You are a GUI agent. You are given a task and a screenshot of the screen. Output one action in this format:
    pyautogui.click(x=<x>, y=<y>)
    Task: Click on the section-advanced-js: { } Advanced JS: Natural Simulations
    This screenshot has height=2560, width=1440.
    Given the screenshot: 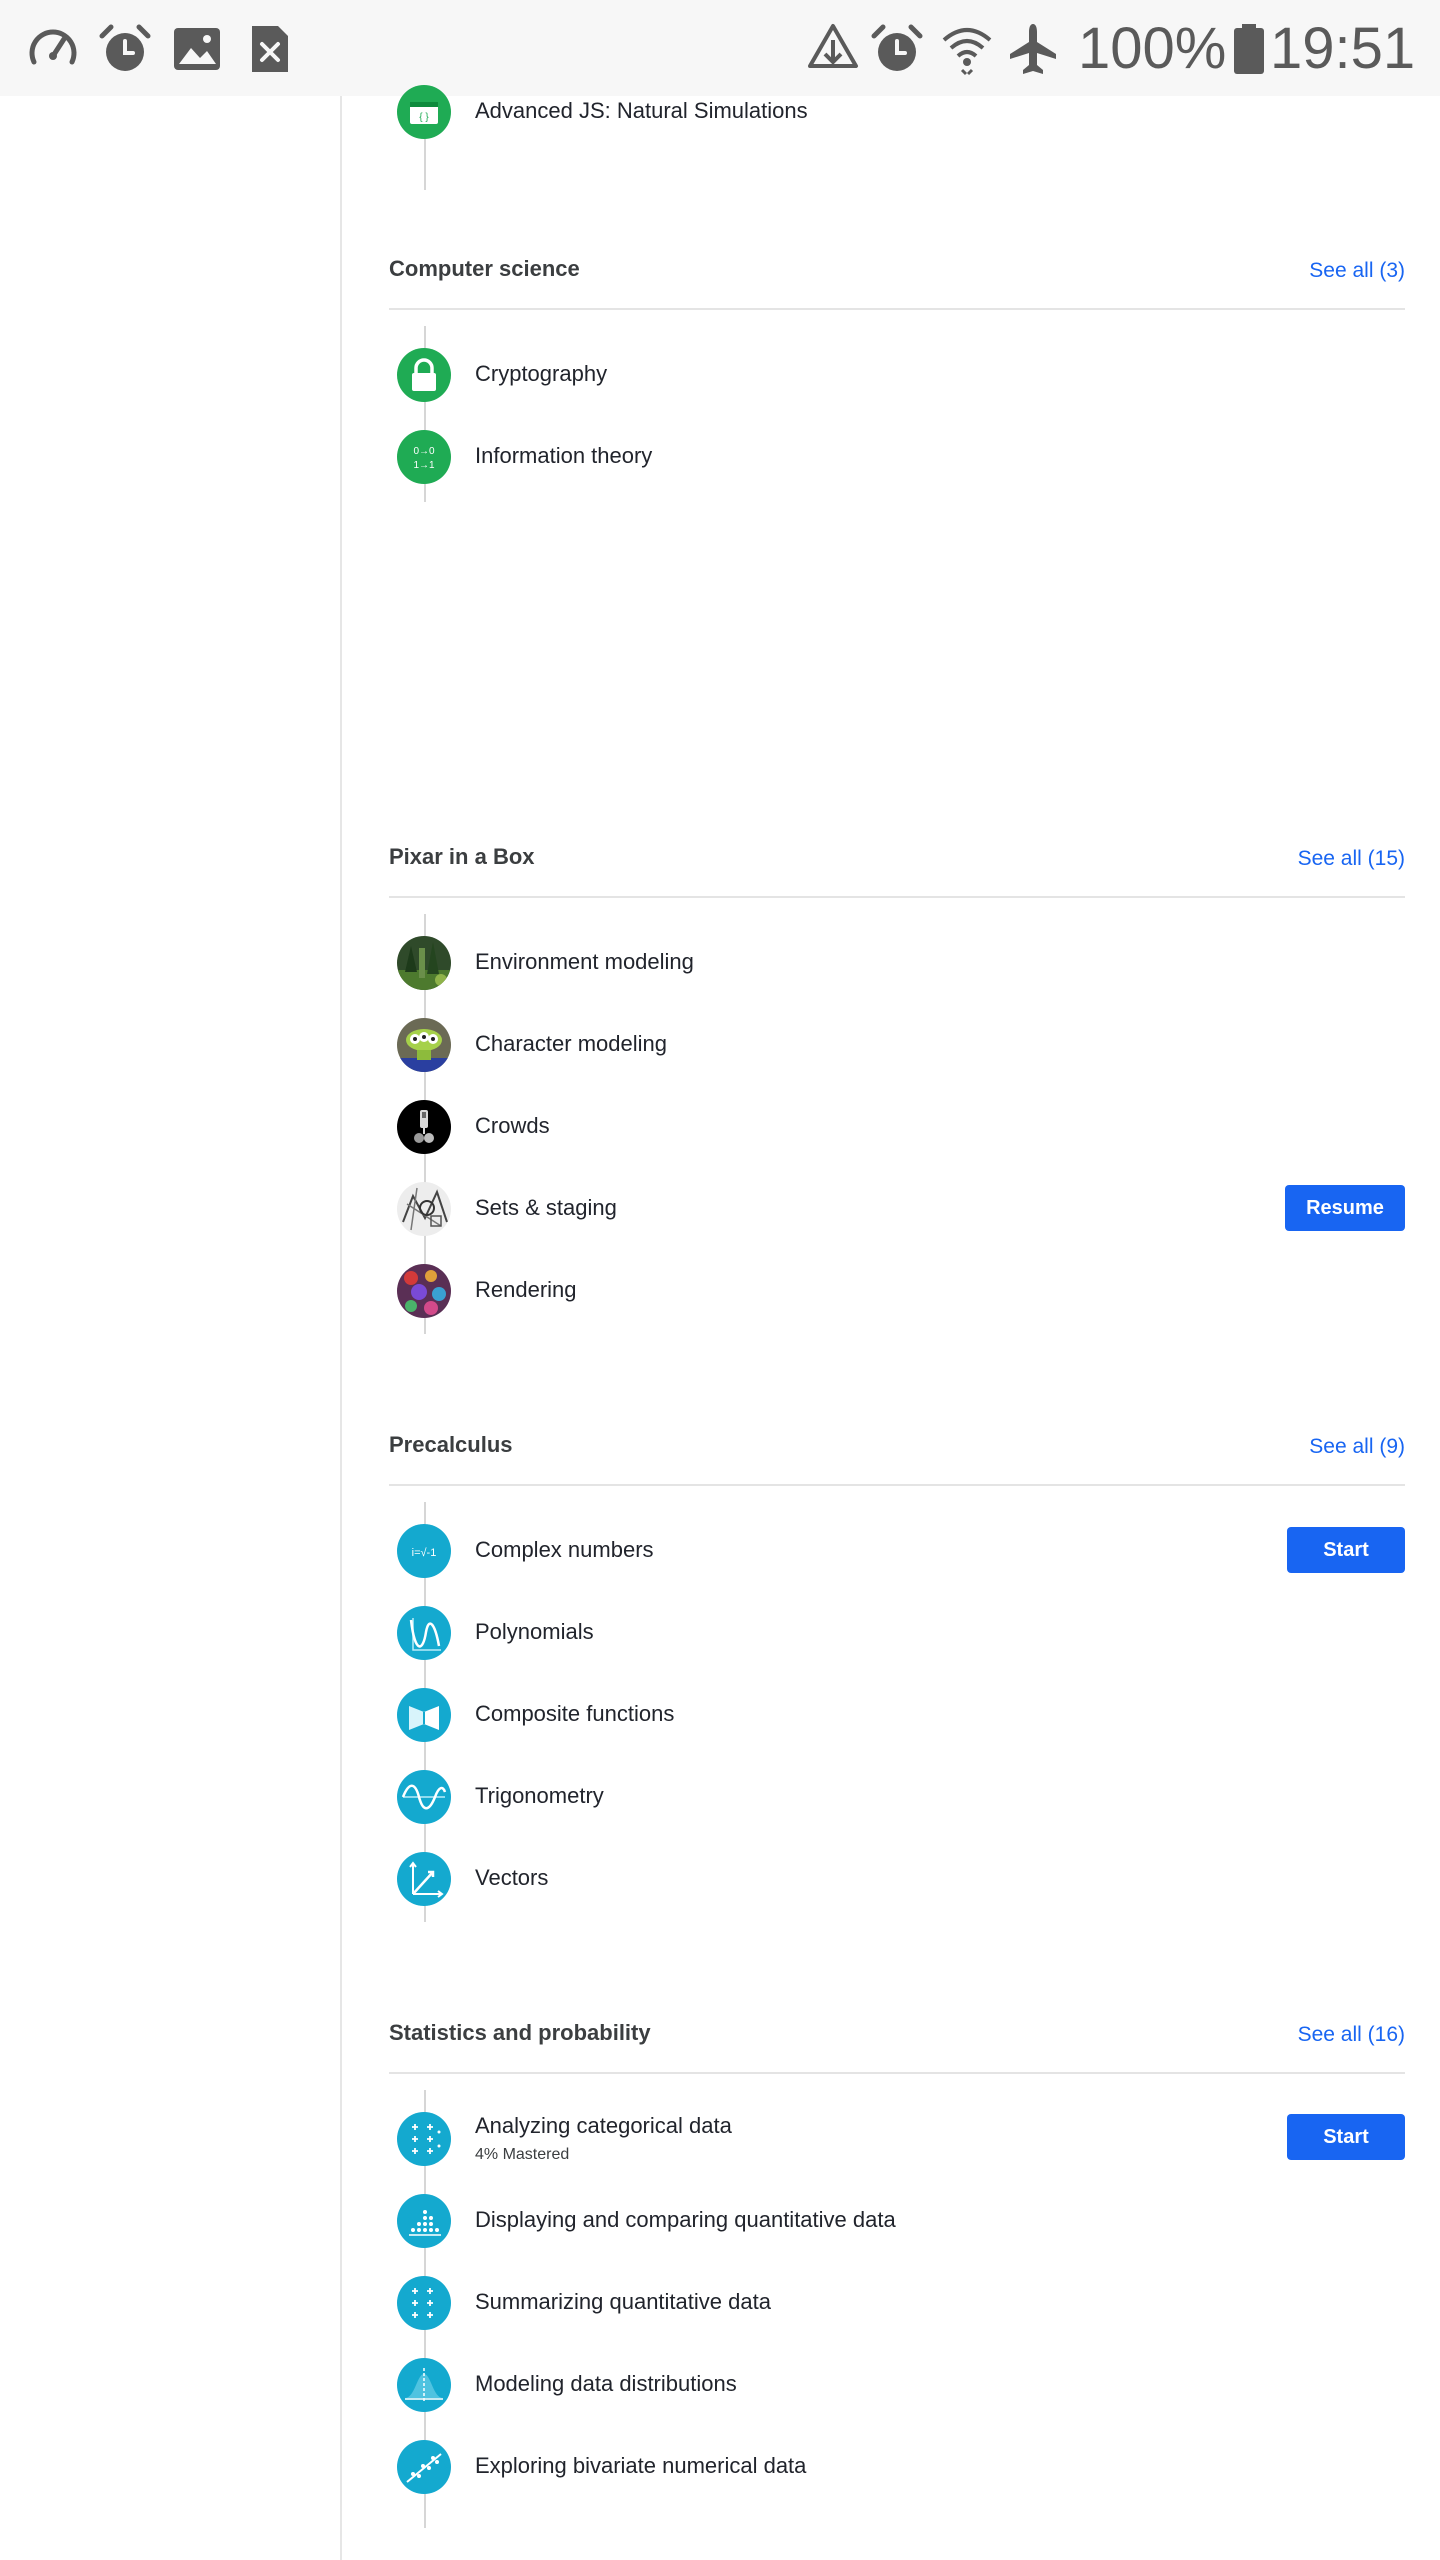 What is the action you would take?
    pyautogui.click(x=897, y=125)
    